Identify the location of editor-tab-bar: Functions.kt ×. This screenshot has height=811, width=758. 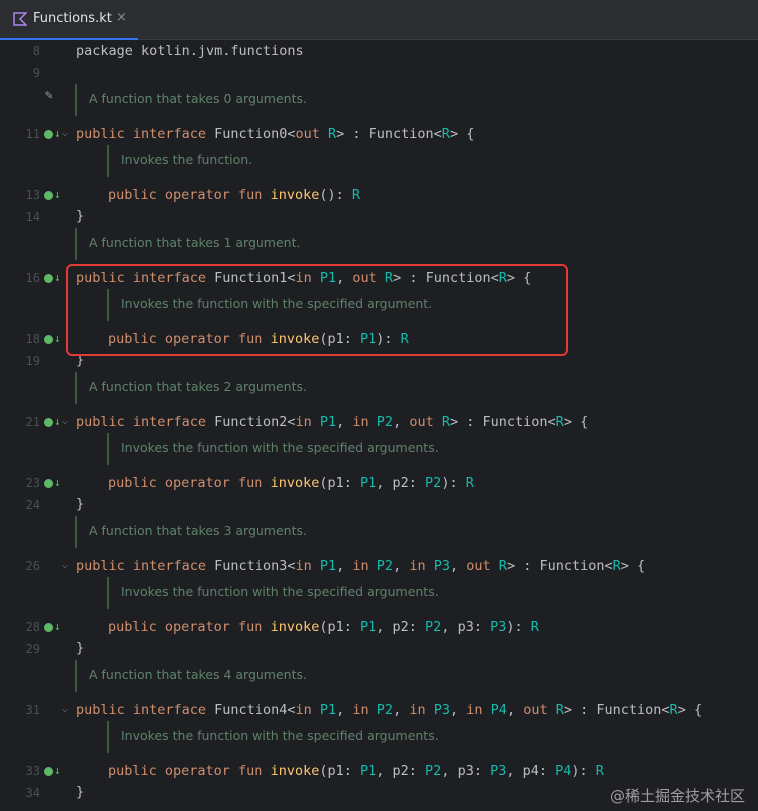
(379, 20).